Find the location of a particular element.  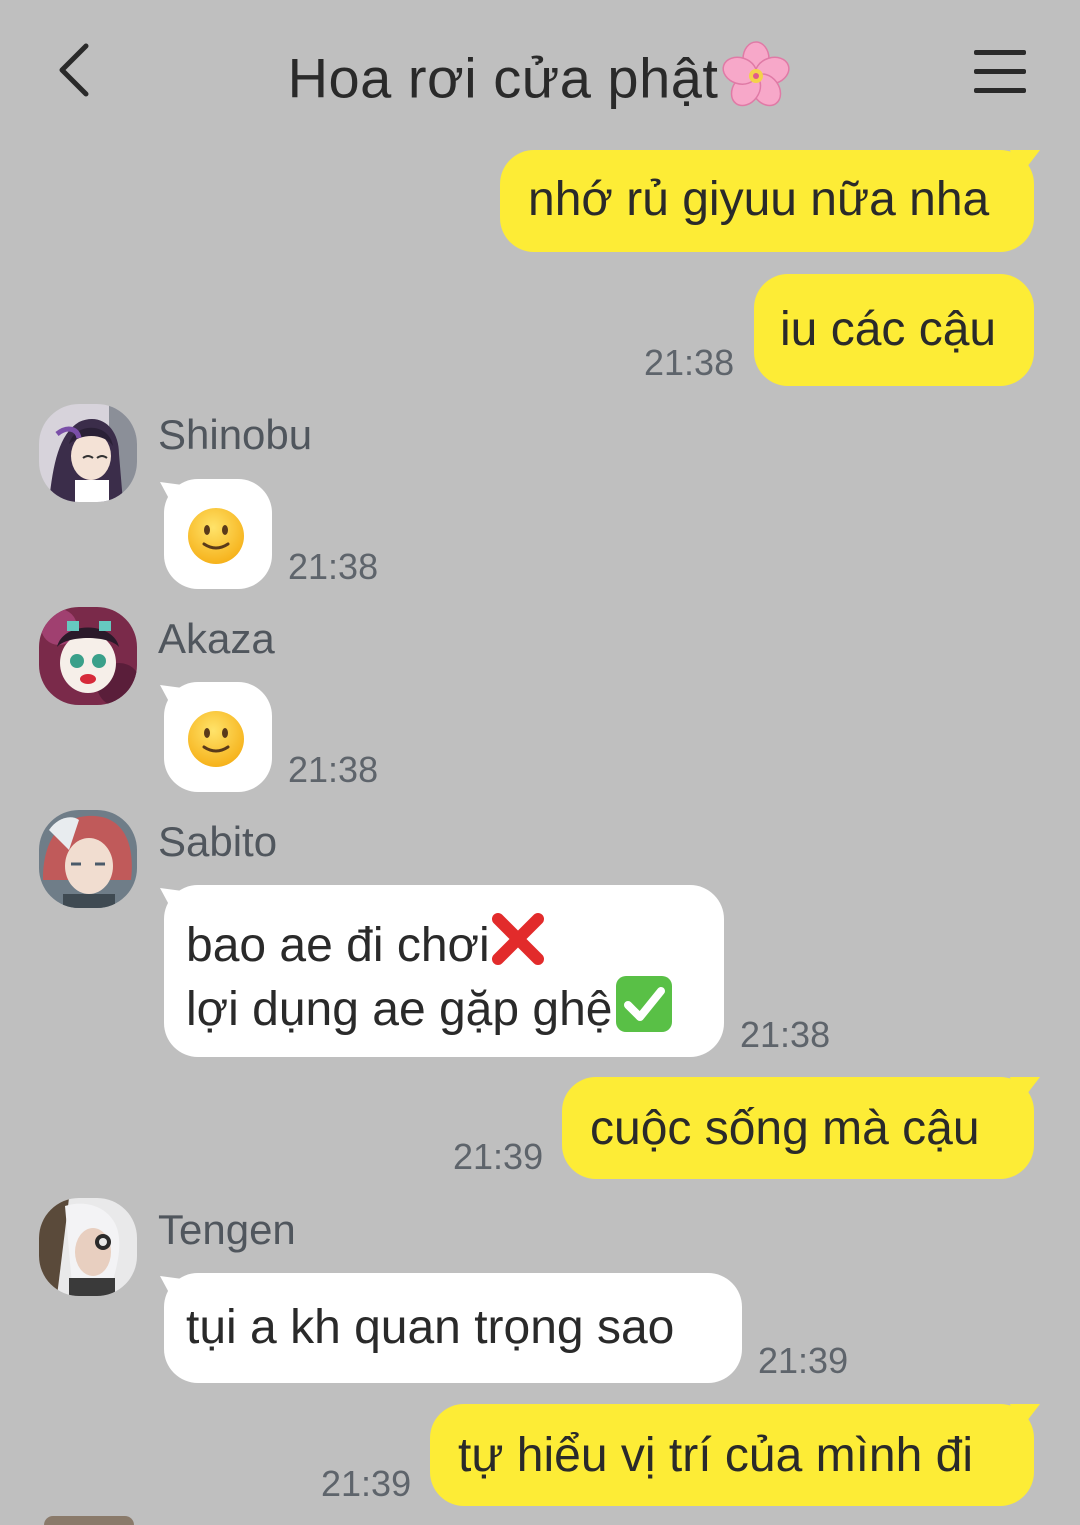

message-text: lợi dụng ae gặp ghệ is located at coordinates (399, 1009).